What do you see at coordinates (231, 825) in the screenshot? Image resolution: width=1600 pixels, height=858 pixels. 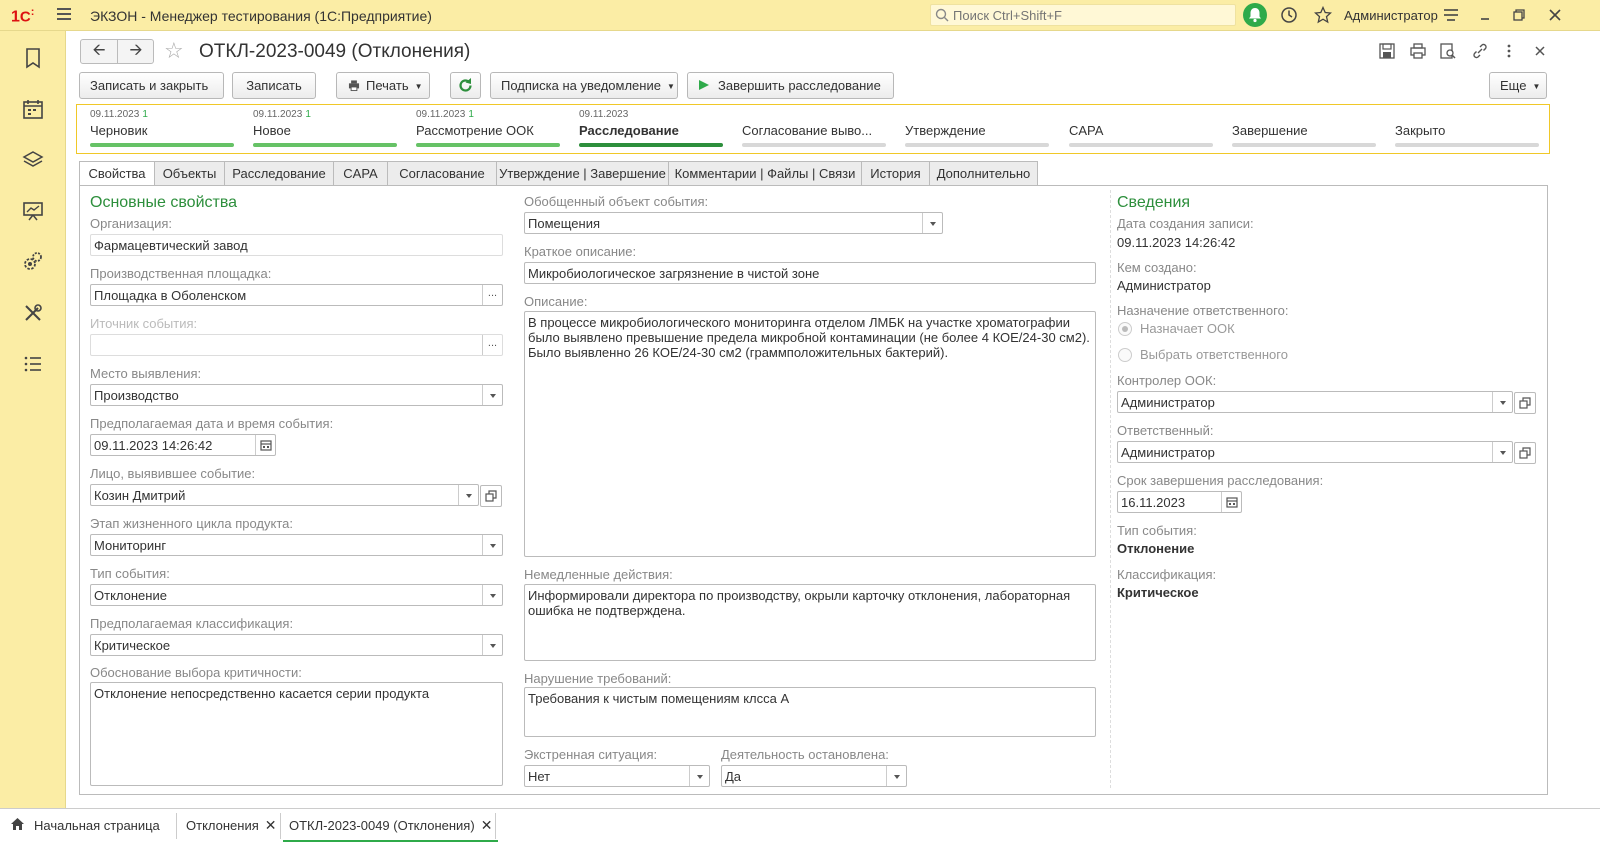 I see `deviations-list-tab: Отклонения ✕` at bounding box center [231, 825].